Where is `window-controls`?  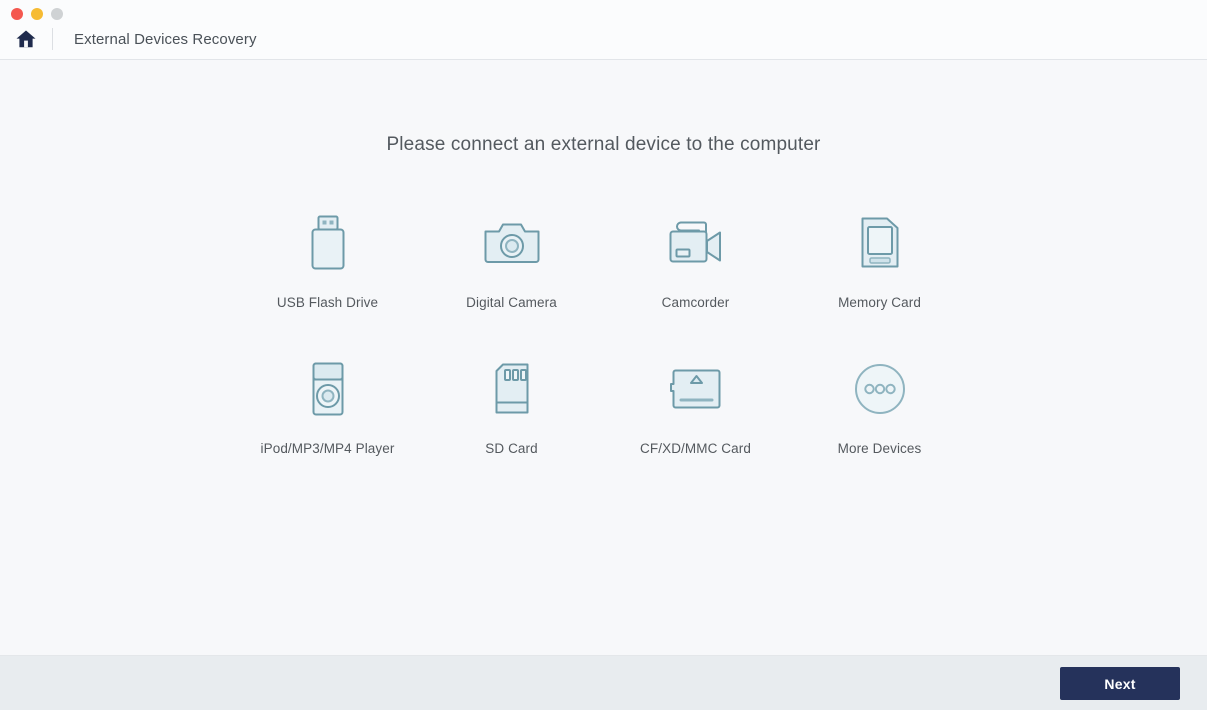
window-controls is located at coordinates (37, 14).